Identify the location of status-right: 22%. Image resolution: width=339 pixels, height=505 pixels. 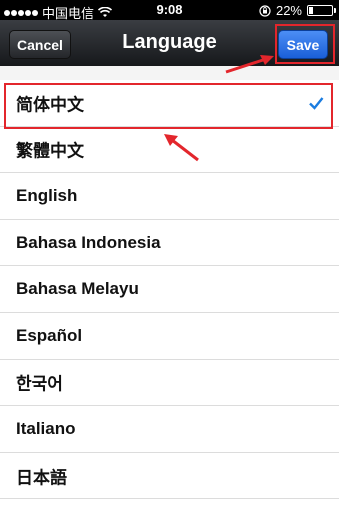
(297, 10).